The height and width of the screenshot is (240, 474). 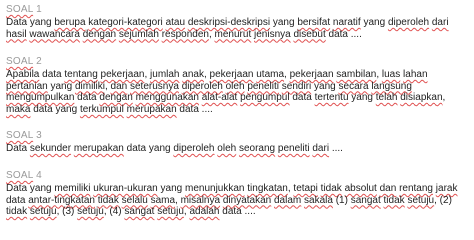 What do you see at coordinates (314, 22) in the screenshot?
I see `spellcheck-word: bersifat` at bounding box center [314, 22].